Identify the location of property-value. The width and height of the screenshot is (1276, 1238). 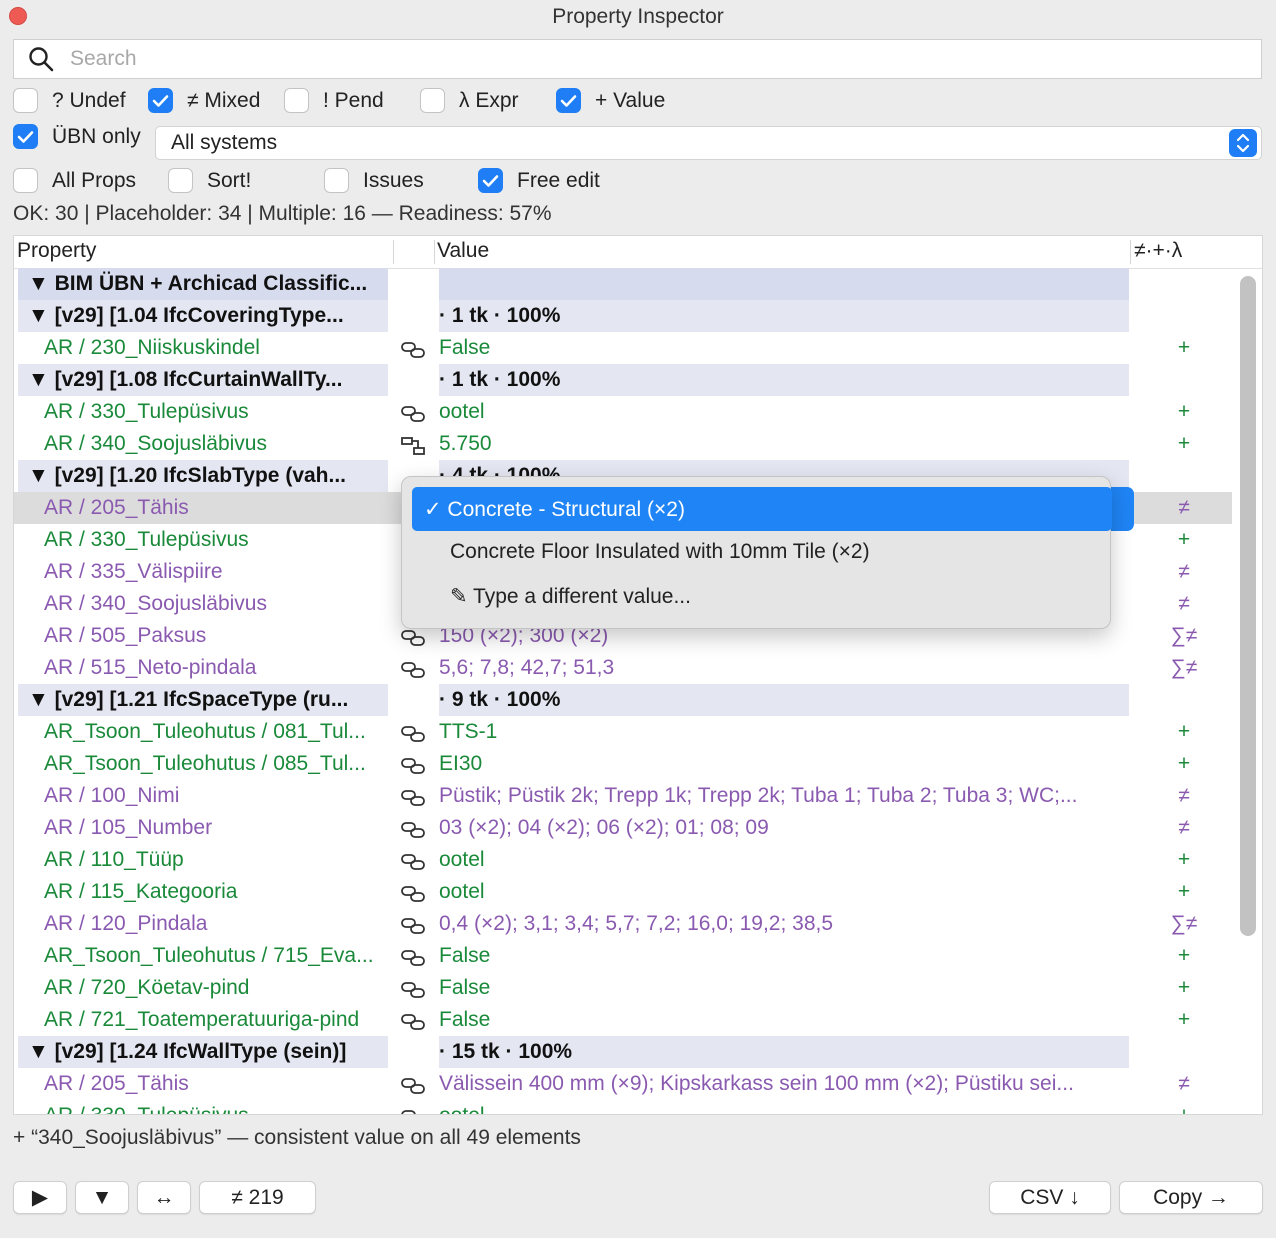
(784, 284).